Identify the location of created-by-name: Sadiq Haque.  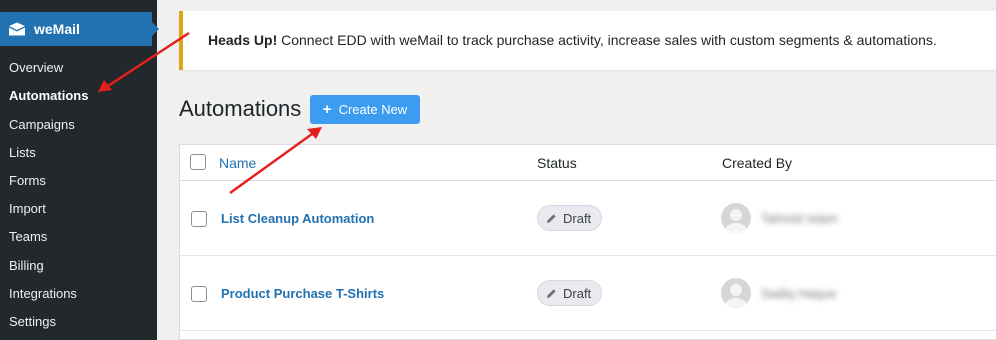
(799, 293).